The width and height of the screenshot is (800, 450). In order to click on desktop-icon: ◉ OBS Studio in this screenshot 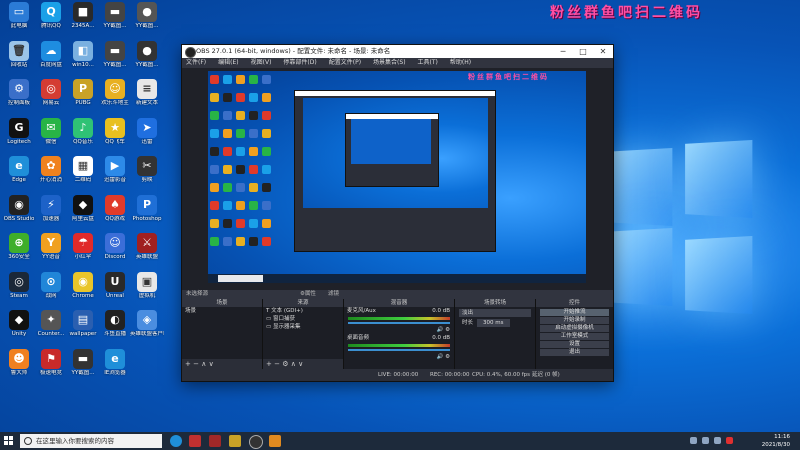, I will do `click(19, 209)`.